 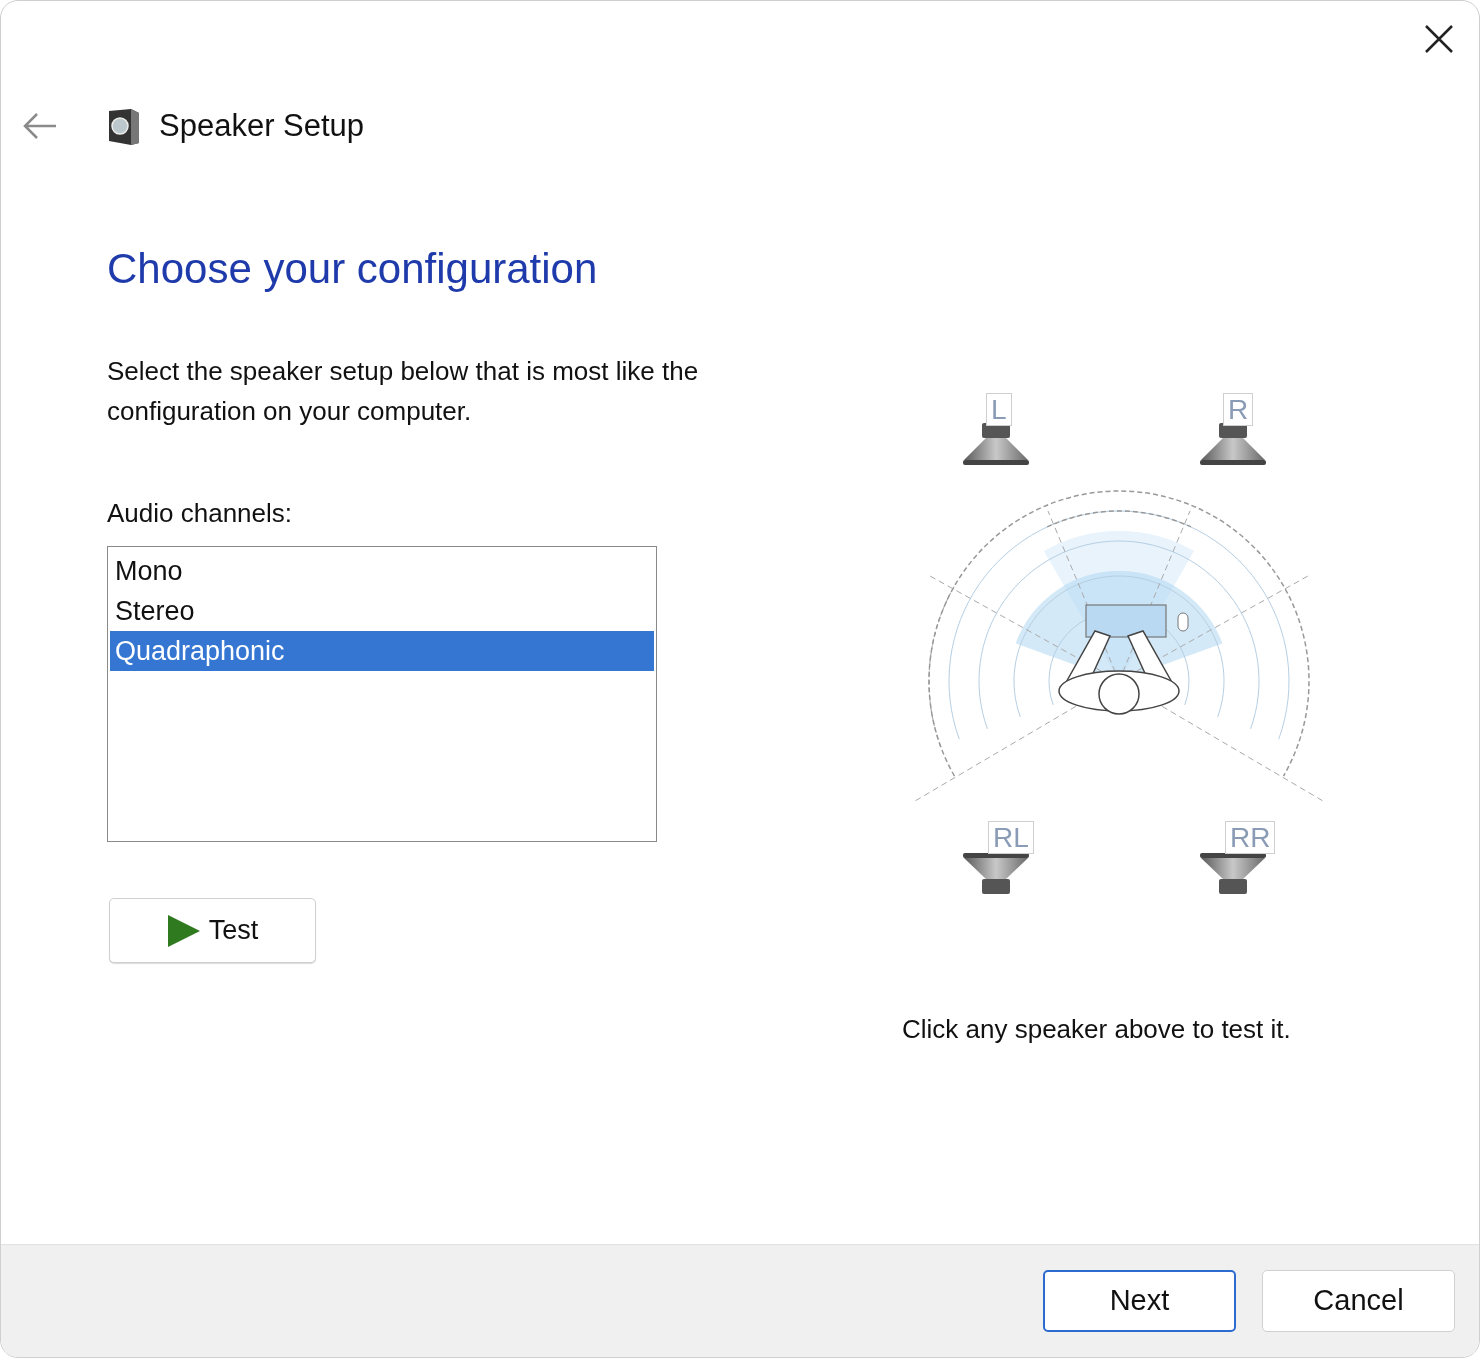 What do you see at coordinates (124, 126) in the screenshot?
I see `speaker-box-icon` at bounding box center [124, 126].